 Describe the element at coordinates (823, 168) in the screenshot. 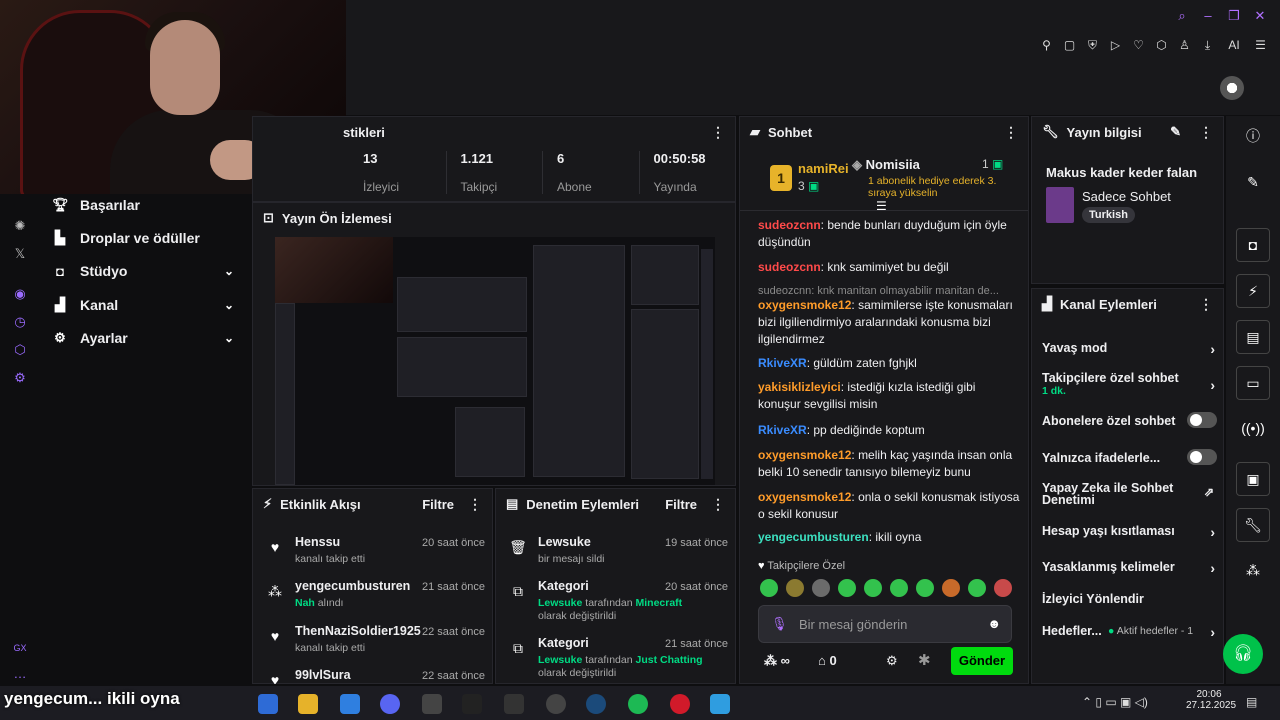

I see `top-gifter: namiRei` at that location.